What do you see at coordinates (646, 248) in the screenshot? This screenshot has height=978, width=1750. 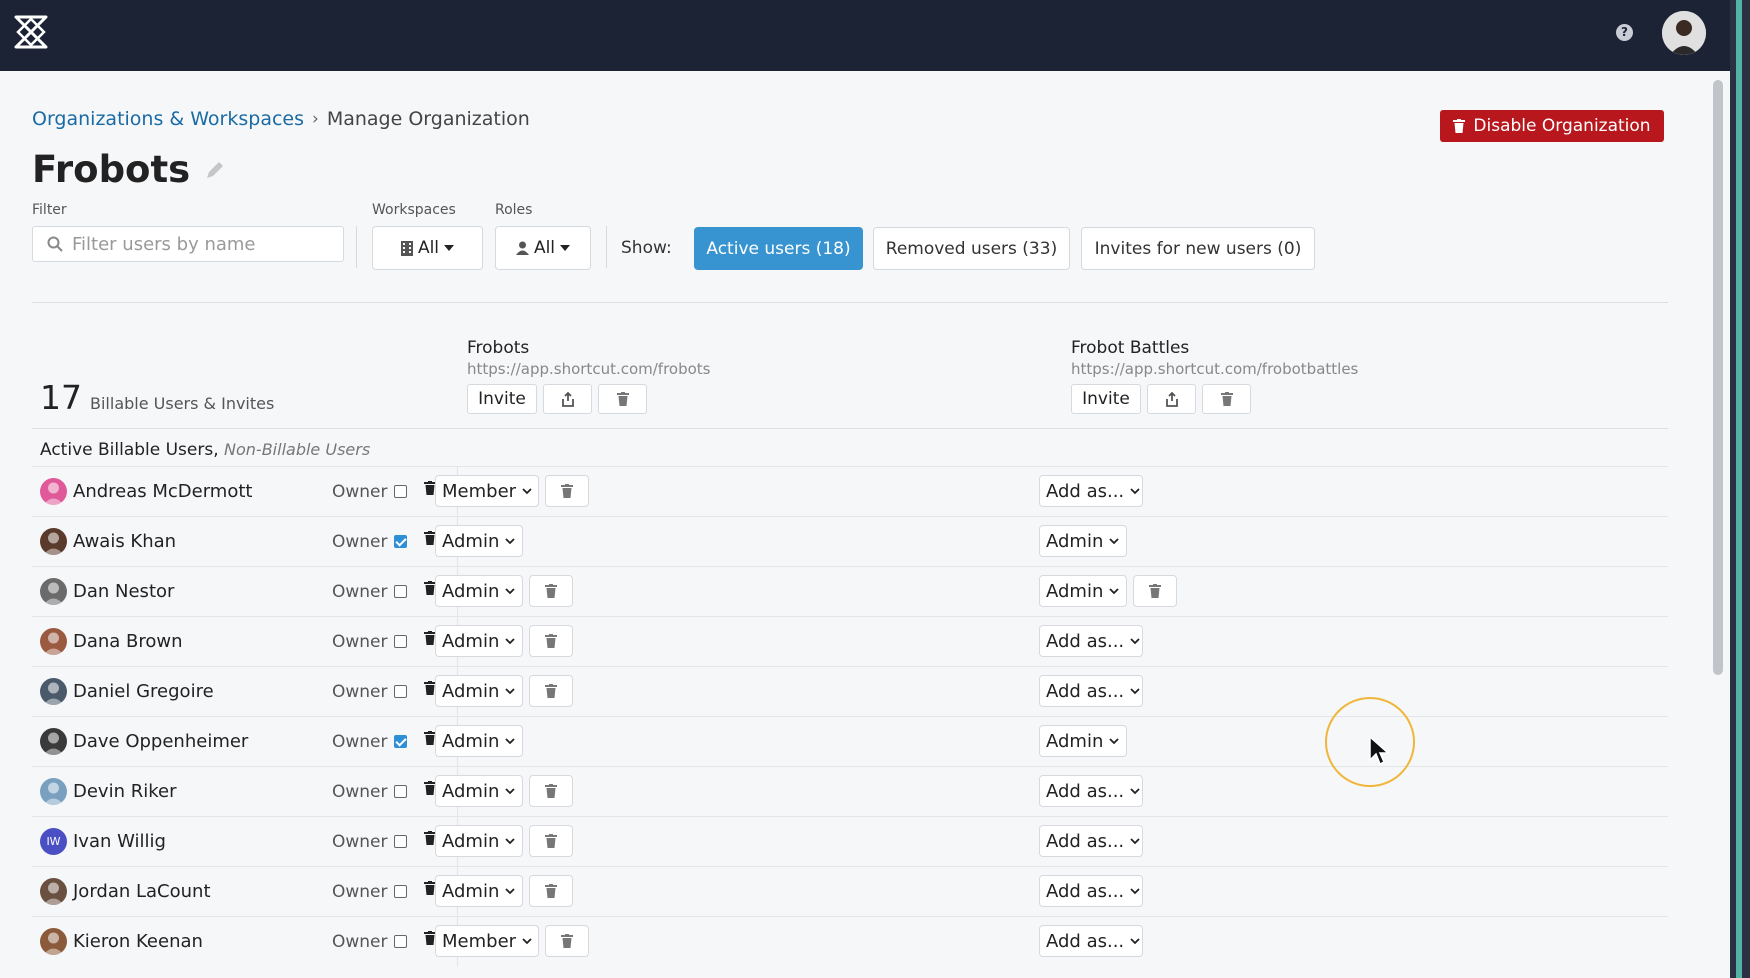 I see `show-label: Show:` at bounding box center [646, 248].